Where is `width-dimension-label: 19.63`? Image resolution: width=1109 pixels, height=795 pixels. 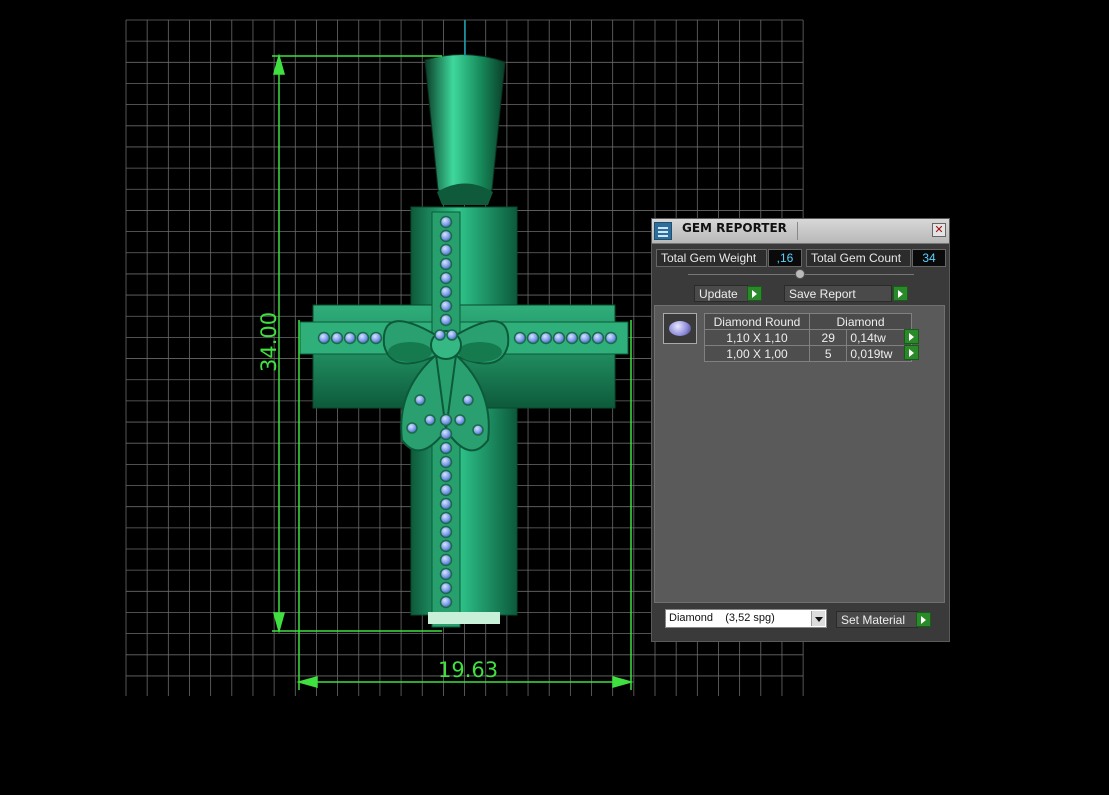
width-dimension-label: 19.63 is located at coordinates (468, 670).